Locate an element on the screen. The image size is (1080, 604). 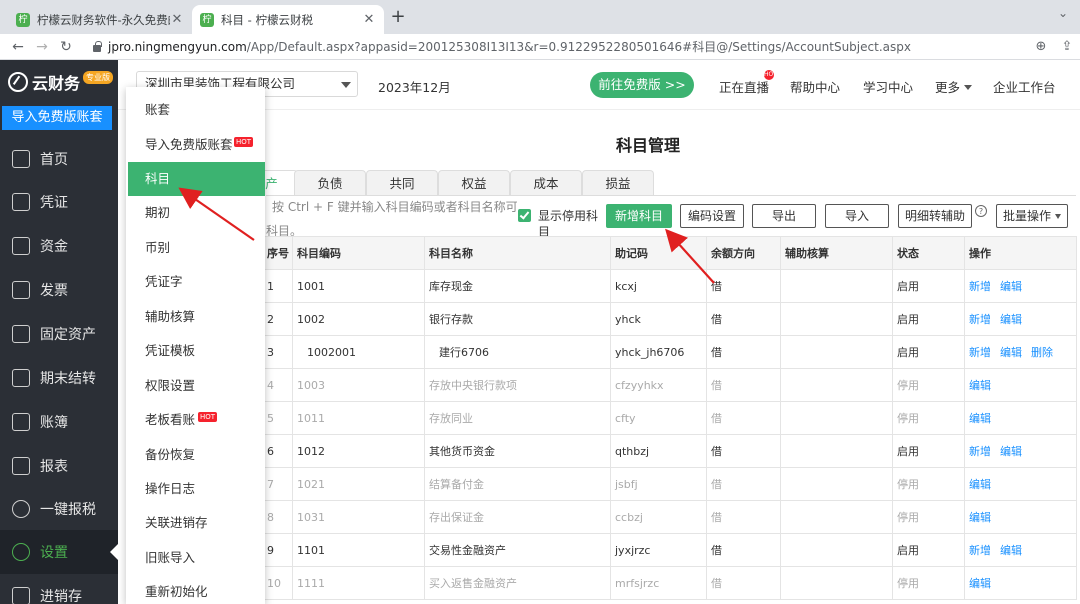
learning-center-link: 学习中心 is located at coordinates (888, 86).